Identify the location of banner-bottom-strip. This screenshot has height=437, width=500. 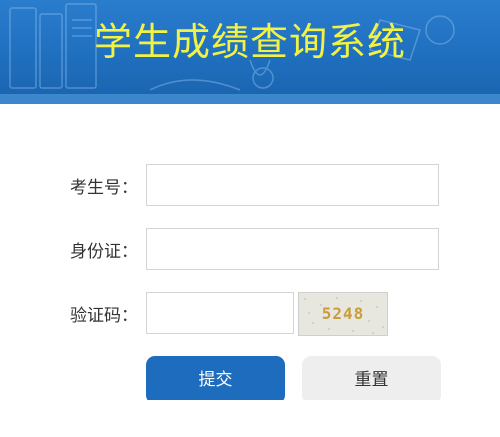
(250, 99).